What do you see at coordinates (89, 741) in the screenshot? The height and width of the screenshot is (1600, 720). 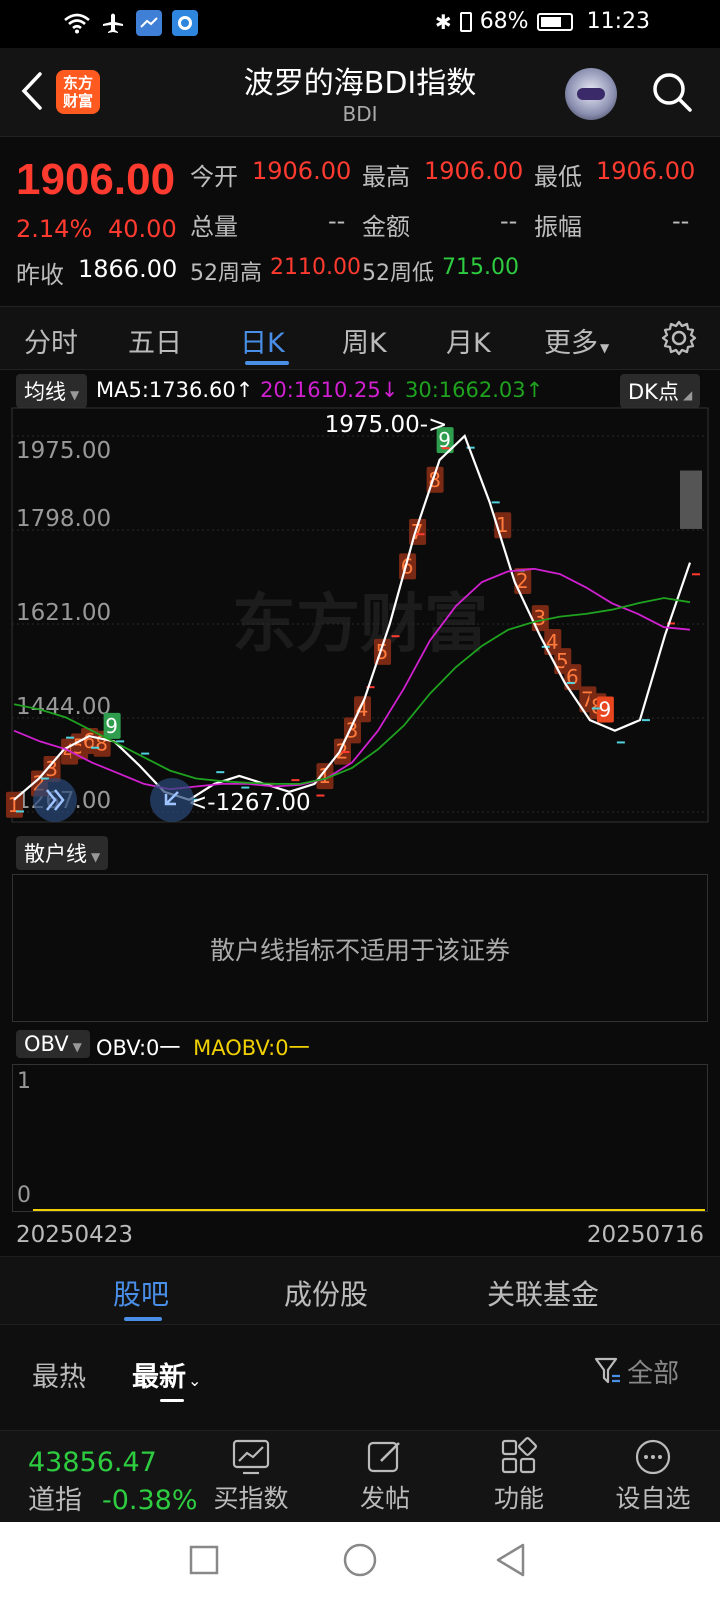 I see `svg-text: 6` at bounding box center [89, 741].